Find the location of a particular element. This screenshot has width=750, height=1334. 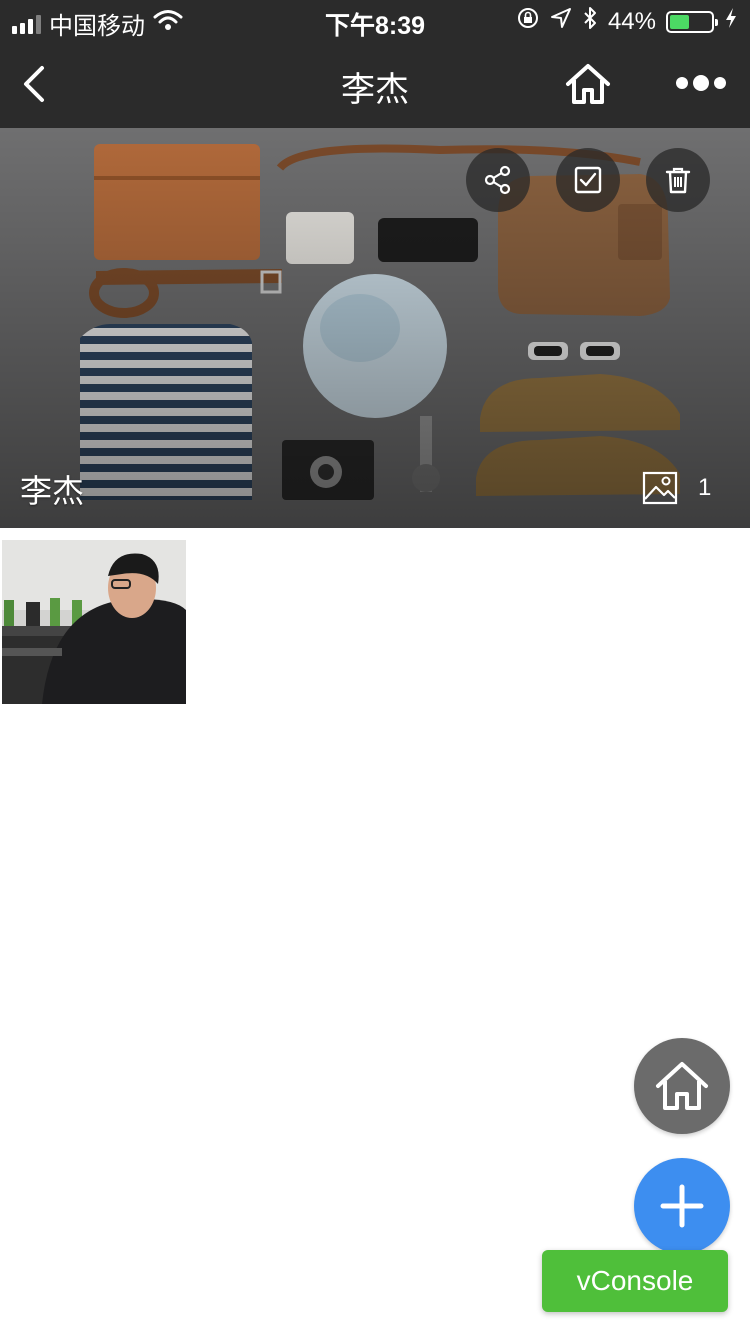

status-bar: 中国移动 下午8:39 44% is located at coordinates (375, 20).